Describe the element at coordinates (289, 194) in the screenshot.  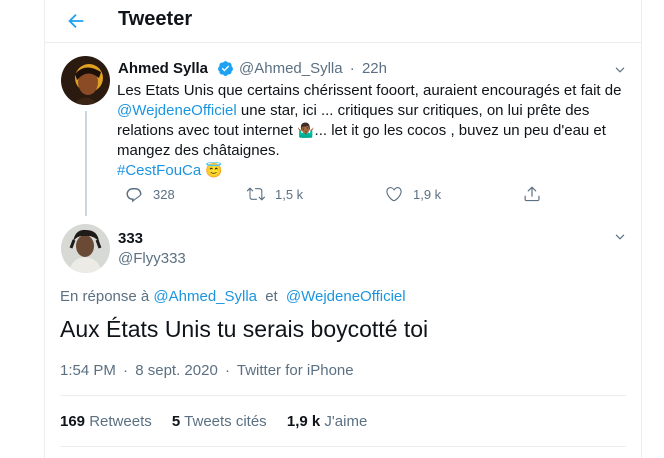
I see `retweet-count: 1,5 k` at that location.